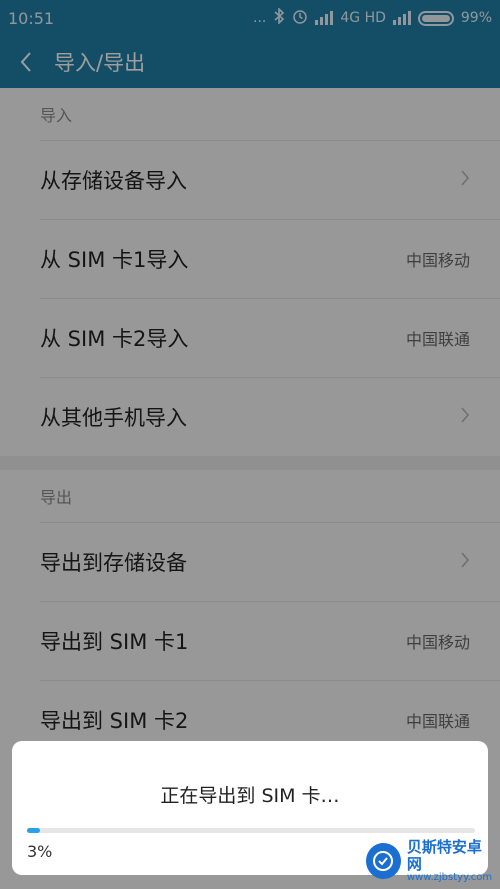 Image resolution: width=500 pixels, height=889 pixels. Describe the element at coordinates (34, 830) in the screenshot. I see `progress-fill` at that location.